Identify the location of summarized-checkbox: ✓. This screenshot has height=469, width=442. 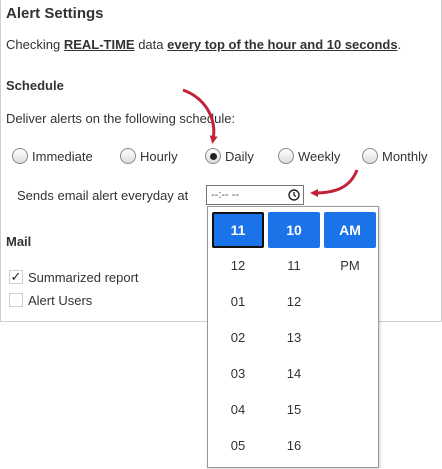
(16, 277).